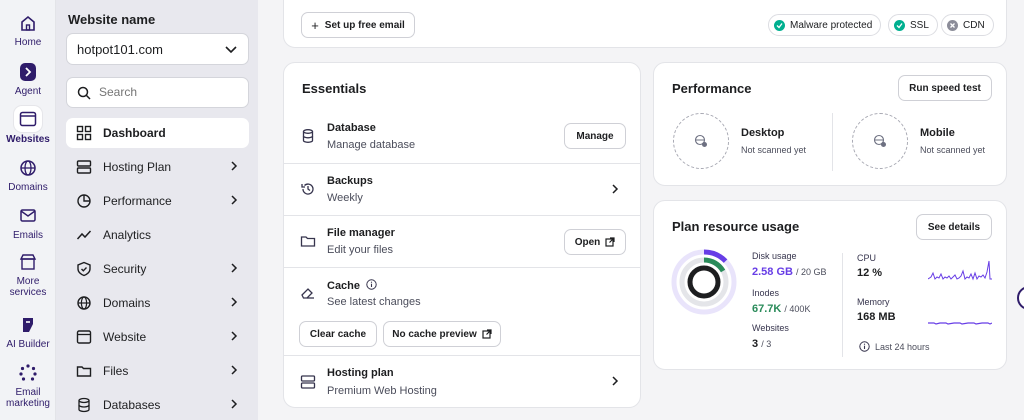 This screenshot has height=420, width=1024. What do you see at coordinates (28, 292) in the screenshot?
I see `rail-label: services` at bounding box center [28, 292].